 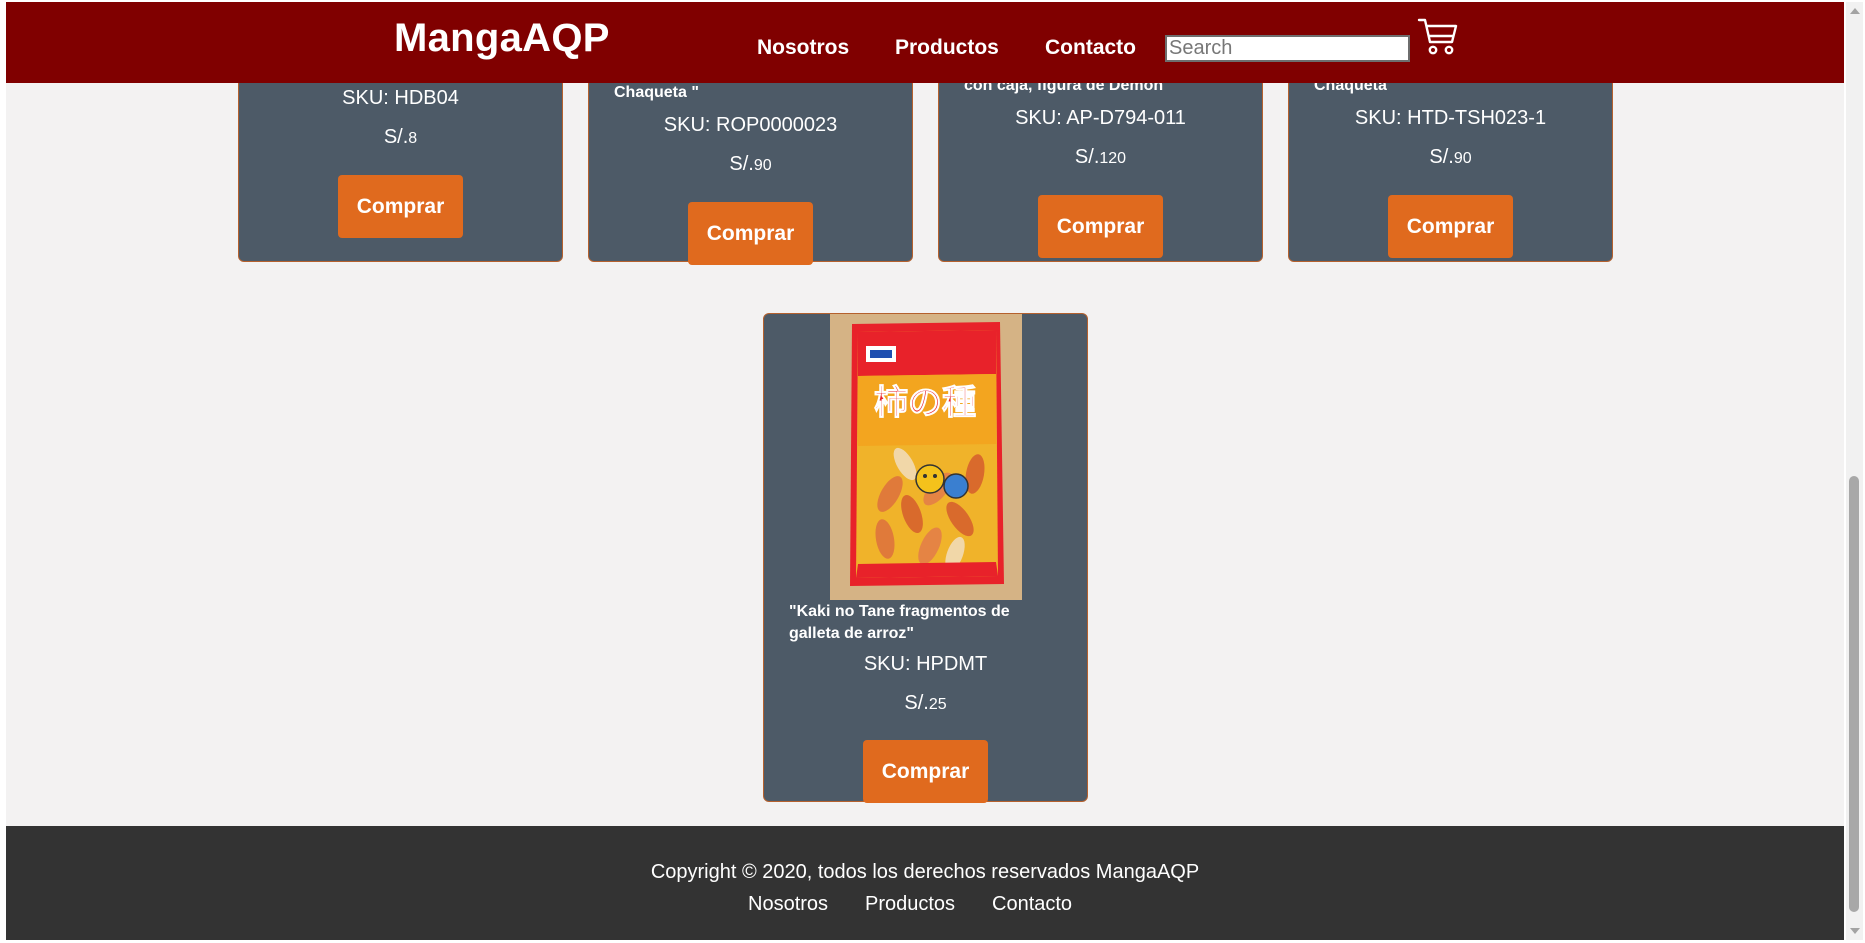 What do you see at coordinates (400, 98) in the screenshot?
I see `product-sku: SKU: HDB04` at bounding box center [400, 98].